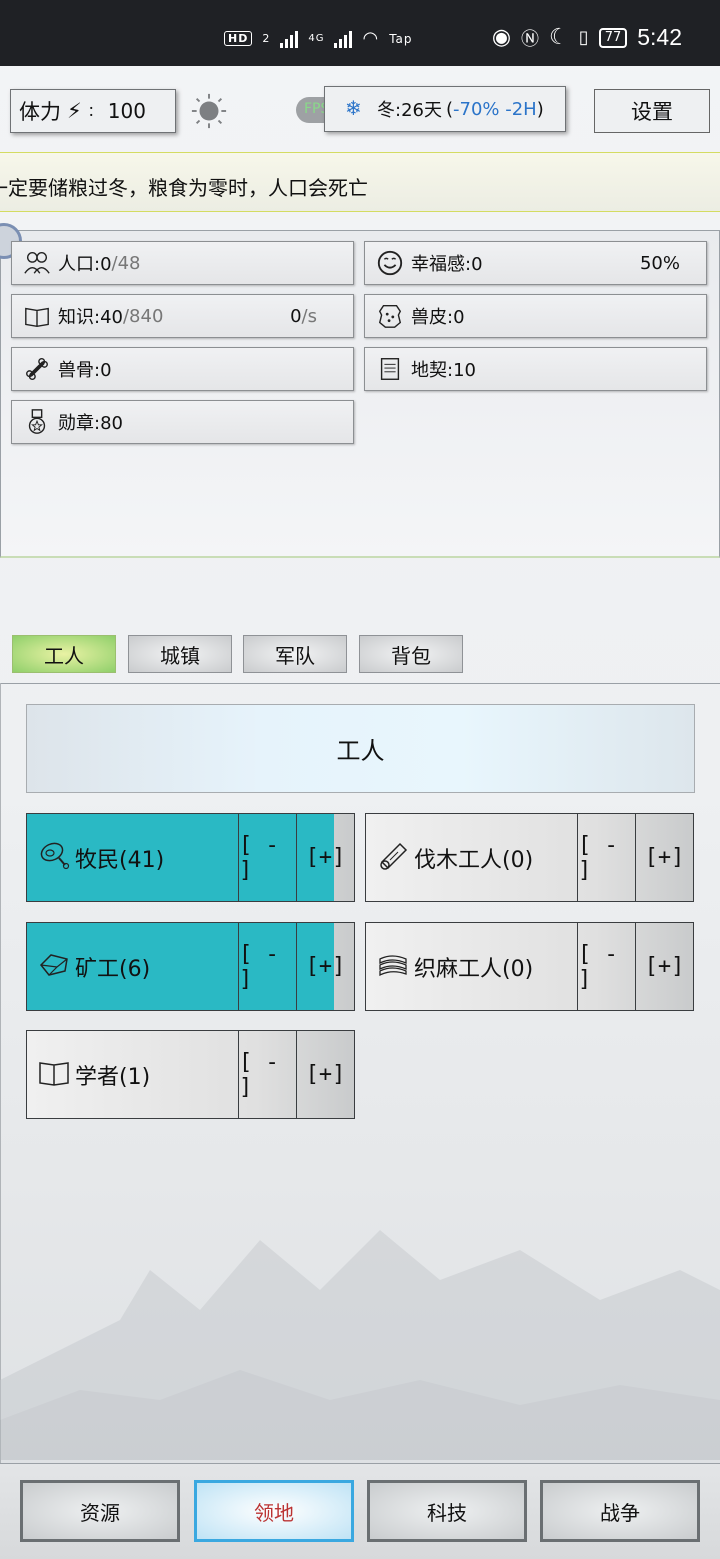 The image size is (720, 1559). What do you see at coordinates (659, 263) in the screenshot?
I see `happiness-percent: 50%` at bounding box center [659, 263].